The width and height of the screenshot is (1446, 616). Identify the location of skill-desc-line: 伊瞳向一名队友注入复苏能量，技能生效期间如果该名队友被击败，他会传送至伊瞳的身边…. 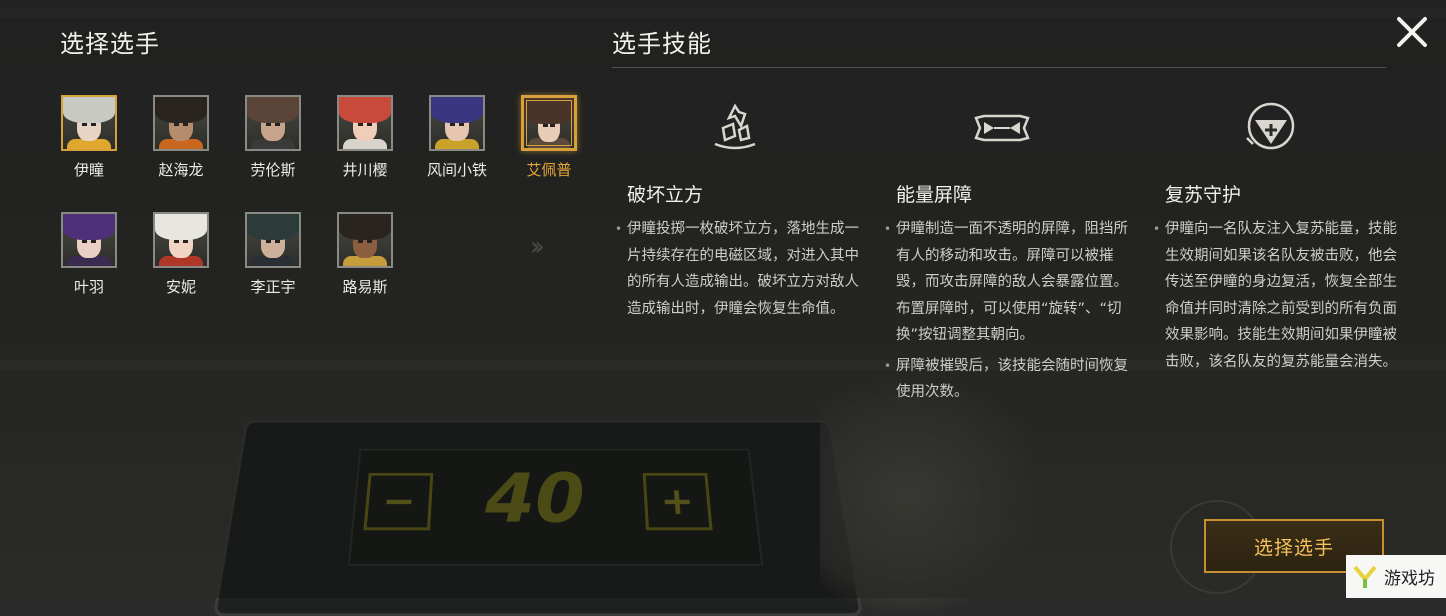
(1279, 295).